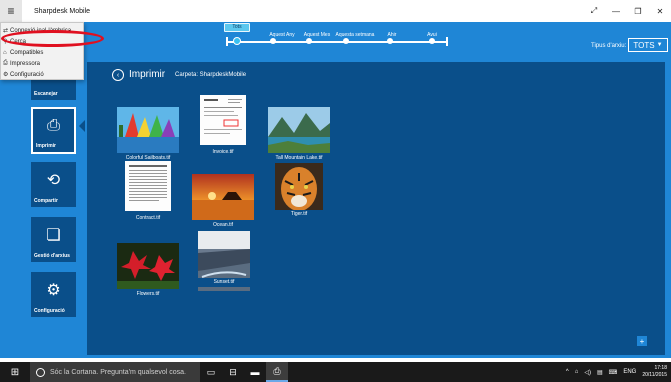  What do you see at coordinates (668, 210) in the screenshot?
I see `scroll-strip` at bounding box center [668, 210].